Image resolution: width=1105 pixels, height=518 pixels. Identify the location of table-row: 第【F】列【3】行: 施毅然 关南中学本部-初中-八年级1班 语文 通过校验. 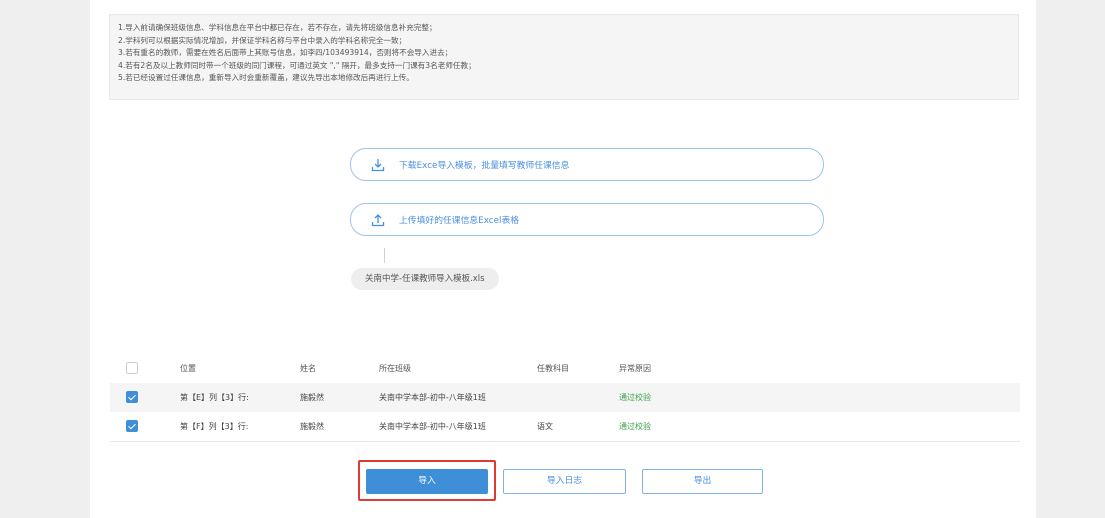
(565, 427).